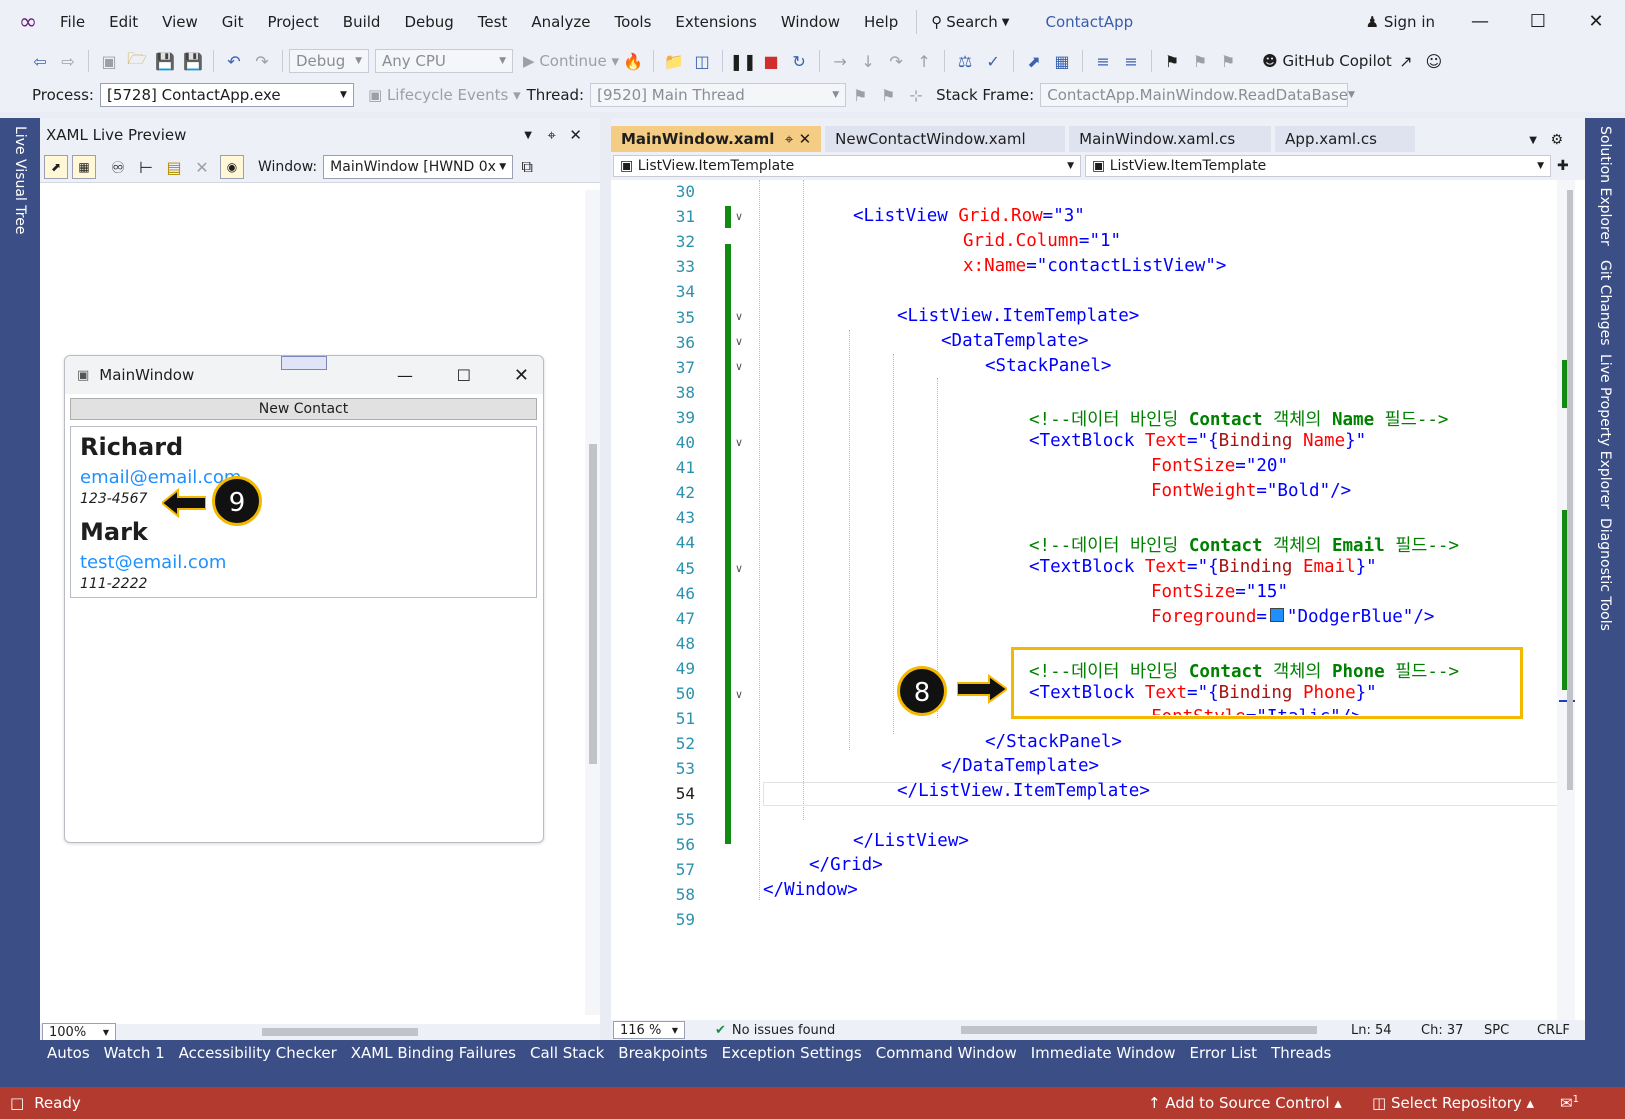 The width and height of the screenshot is (1625, 1119). Describe the element at coordinates (1318, 166) in the screenshot. I see `navigation-dropdown-right: ▣ ListView.ItemTemplate ▼` at that location.